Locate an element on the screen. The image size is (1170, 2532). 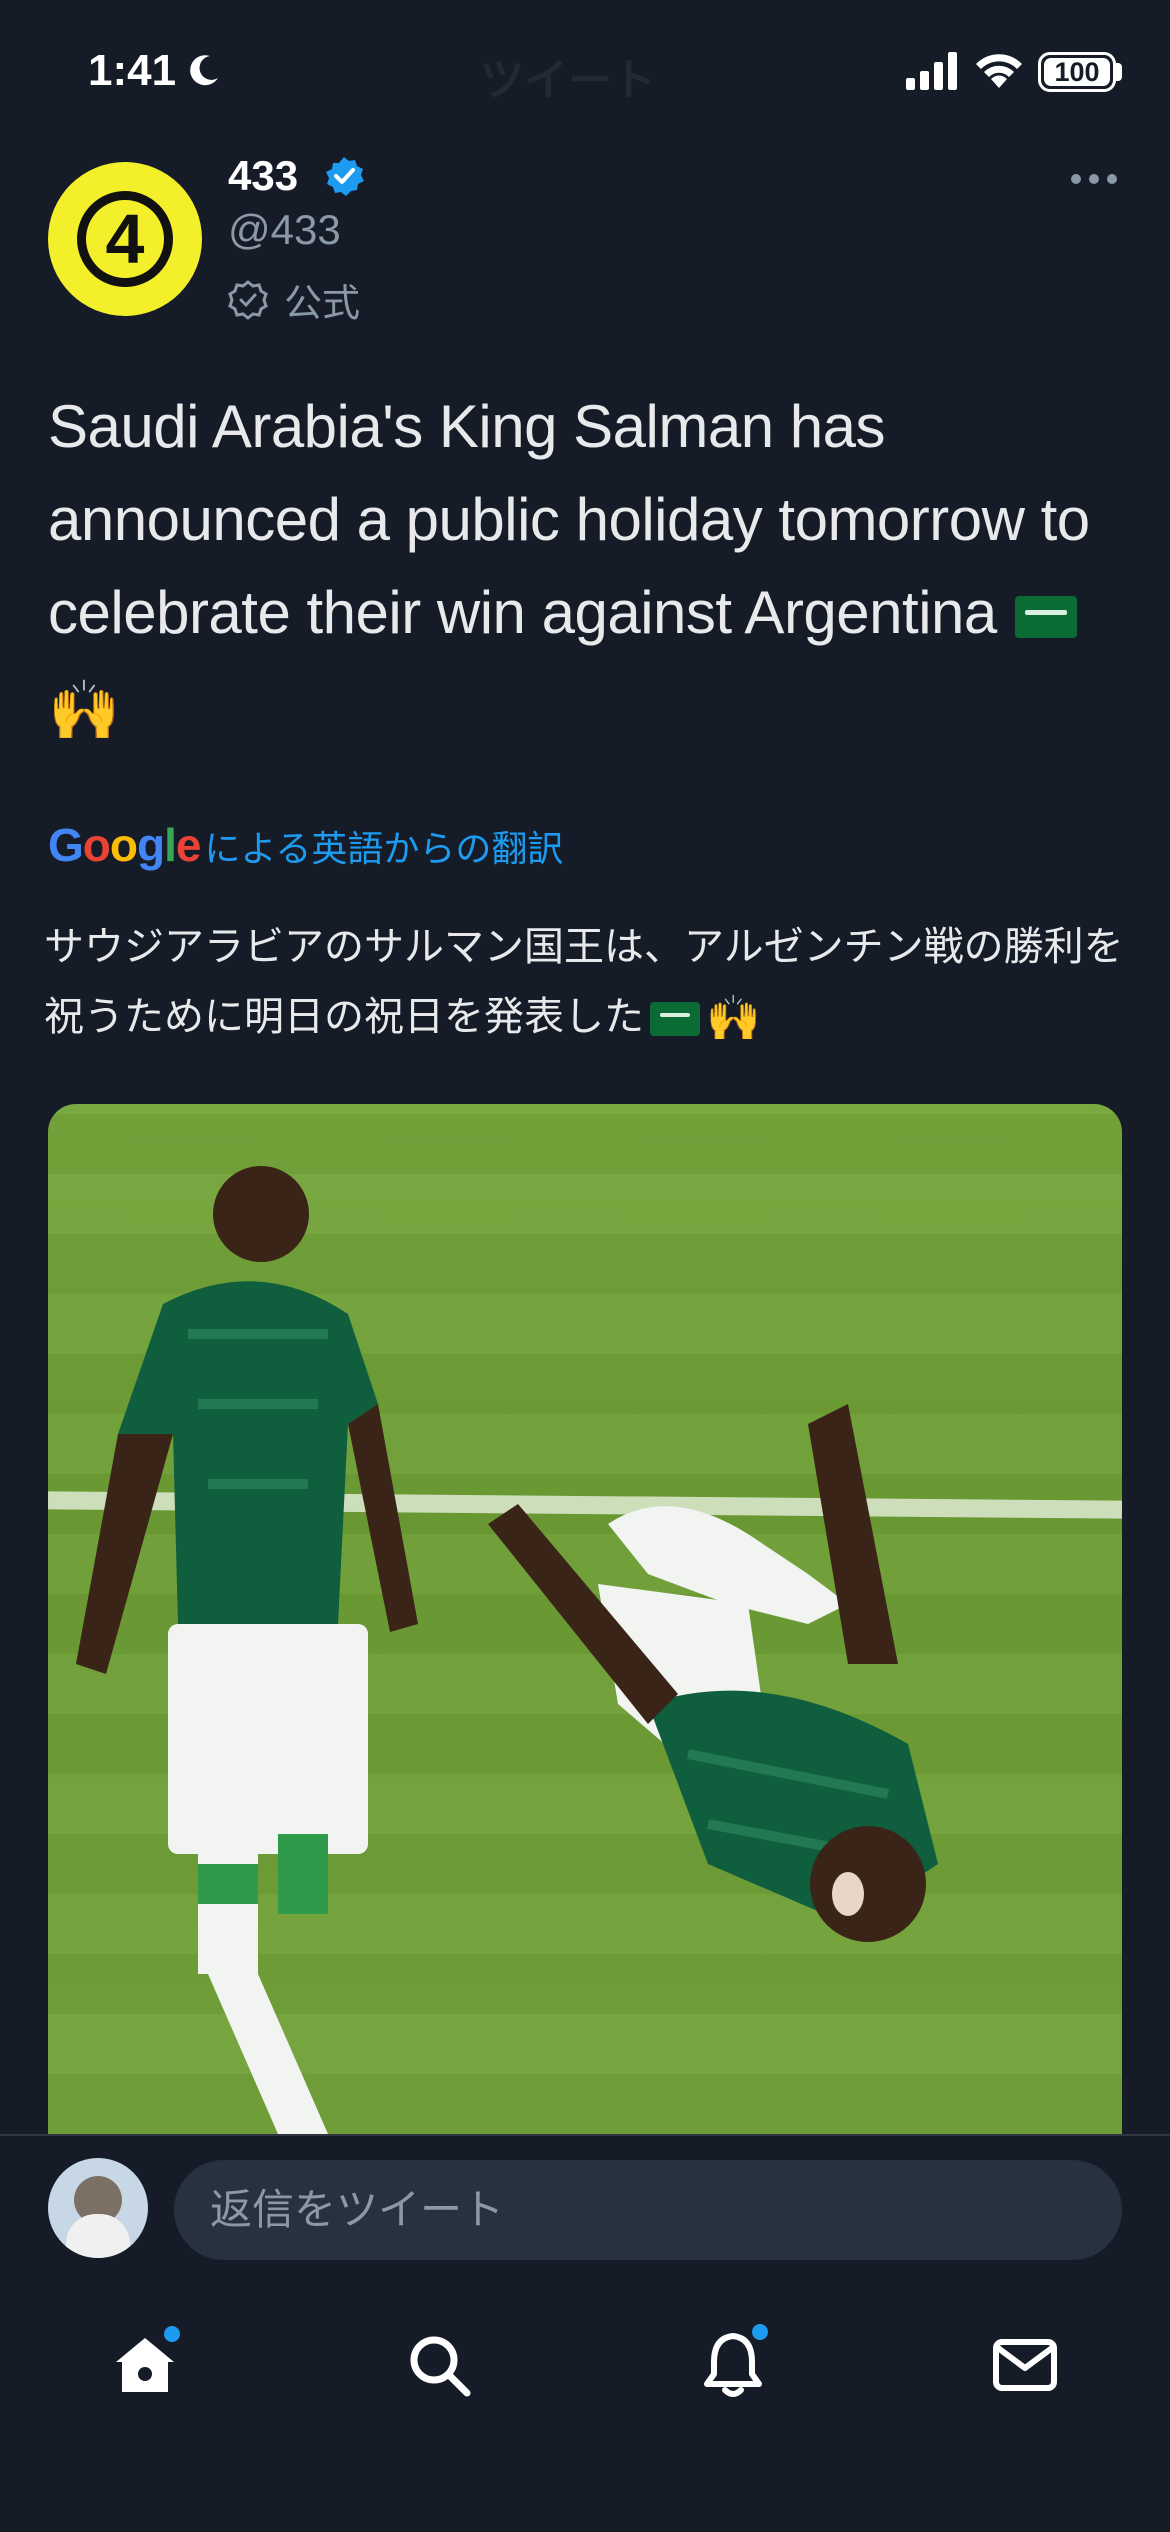
google-logo-letter: G is located at coordinates (66, 845).